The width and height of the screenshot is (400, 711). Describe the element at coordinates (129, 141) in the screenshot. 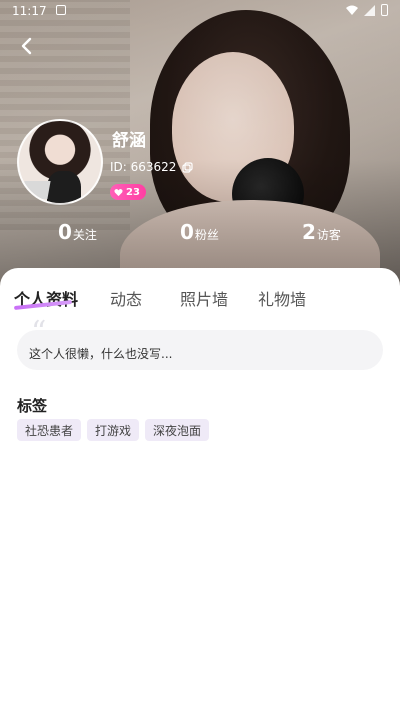

I see `nickname: 舒涵` at that location.